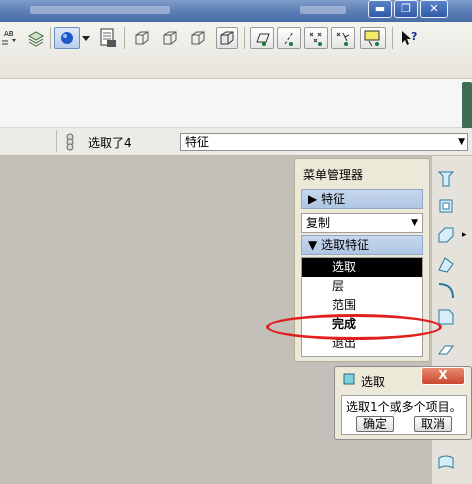 The width and height of the screenshot is (472, 484). What do you see at coordinates (373, 382) in the screenshot?
I see `dialog-title: 选取` at bounding box center [373, 382].